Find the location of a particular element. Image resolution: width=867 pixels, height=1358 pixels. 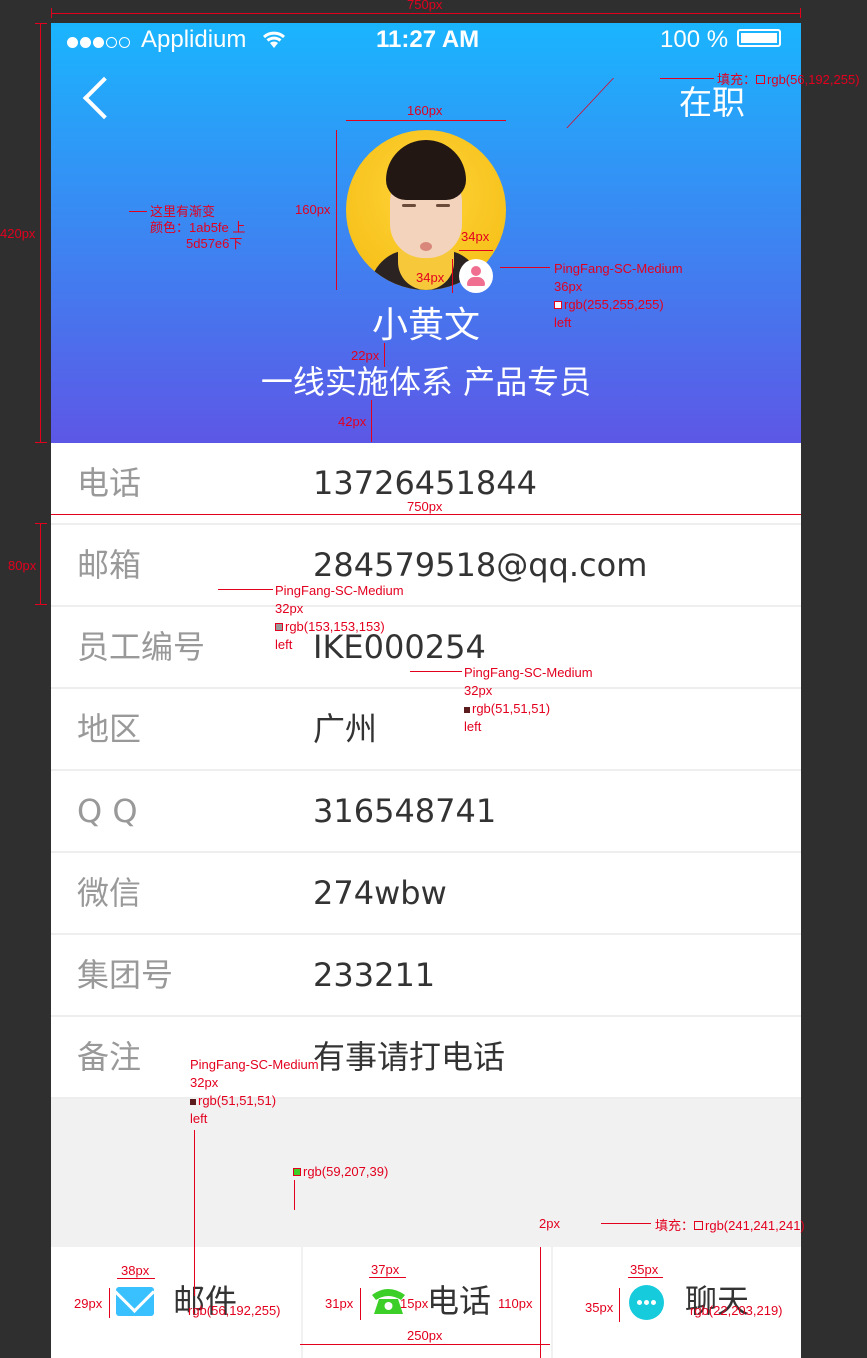

list-item-wechat: 微信 274wbw is located at coordinates (426, 894).